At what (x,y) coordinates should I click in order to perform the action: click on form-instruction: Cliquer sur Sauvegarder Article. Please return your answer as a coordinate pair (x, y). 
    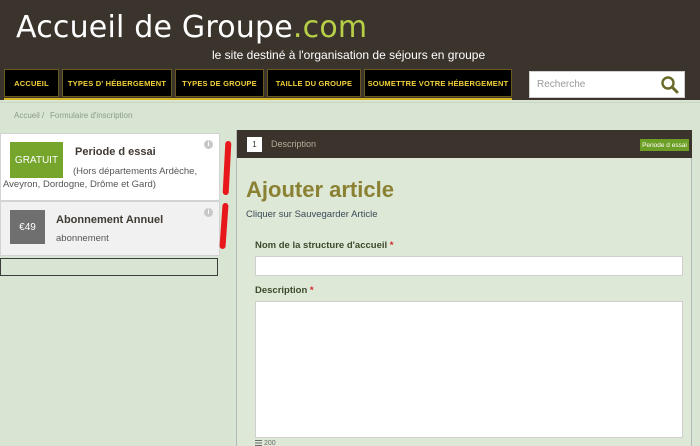
    Looking at the image, I should click on (312, 214).